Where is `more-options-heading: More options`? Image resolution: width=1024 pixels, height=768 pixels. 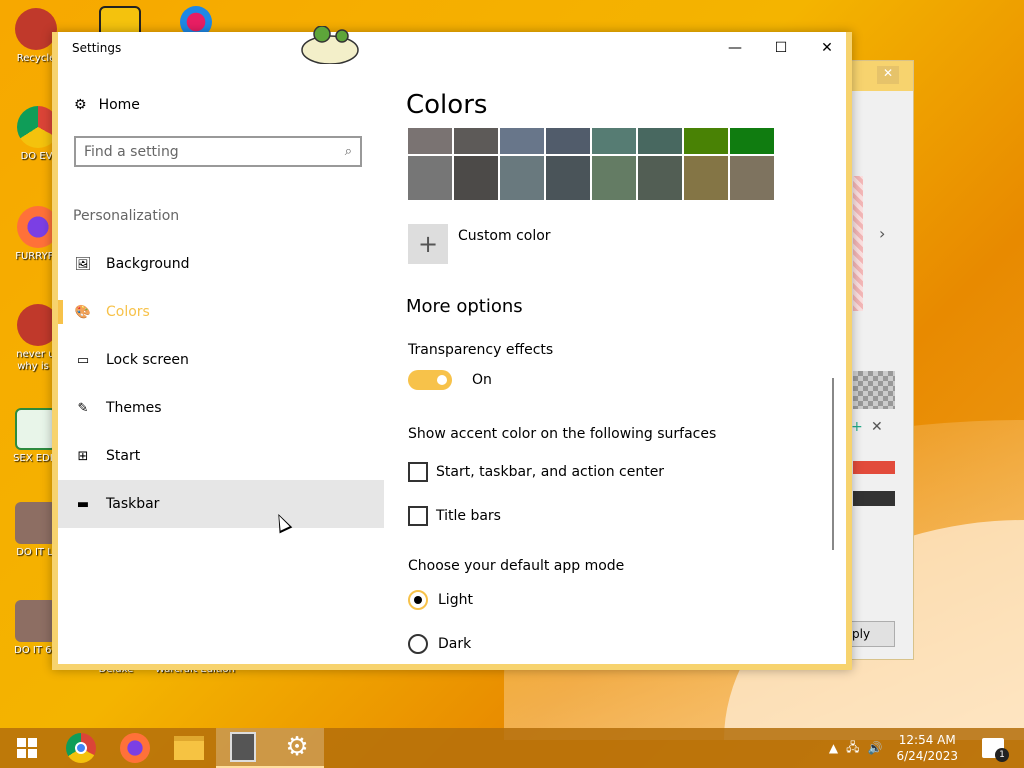
more-options-heading: More options is located at coordinates (464, 306).